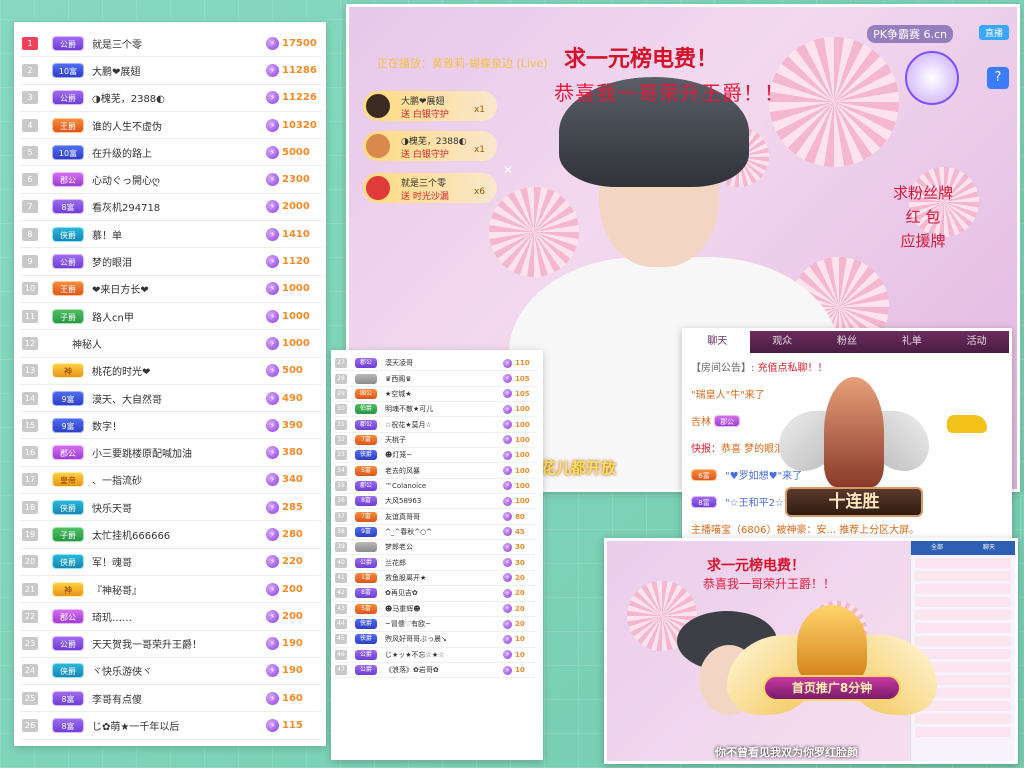 This screenshot has width=1024, height=768. I want to click on ranking-row: 42 8富 ✿再见吉✿ ⚡ 20, so click(436, 594).